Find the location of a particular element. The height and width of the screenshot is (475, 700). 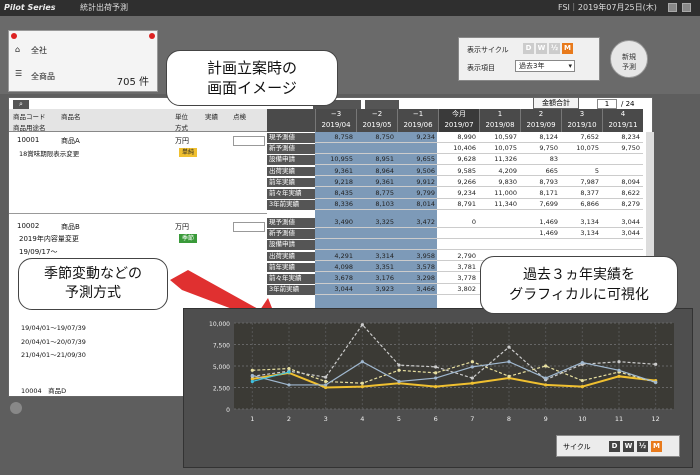

p1-value-cell: 11,340 is located at coordinates (499, 205).